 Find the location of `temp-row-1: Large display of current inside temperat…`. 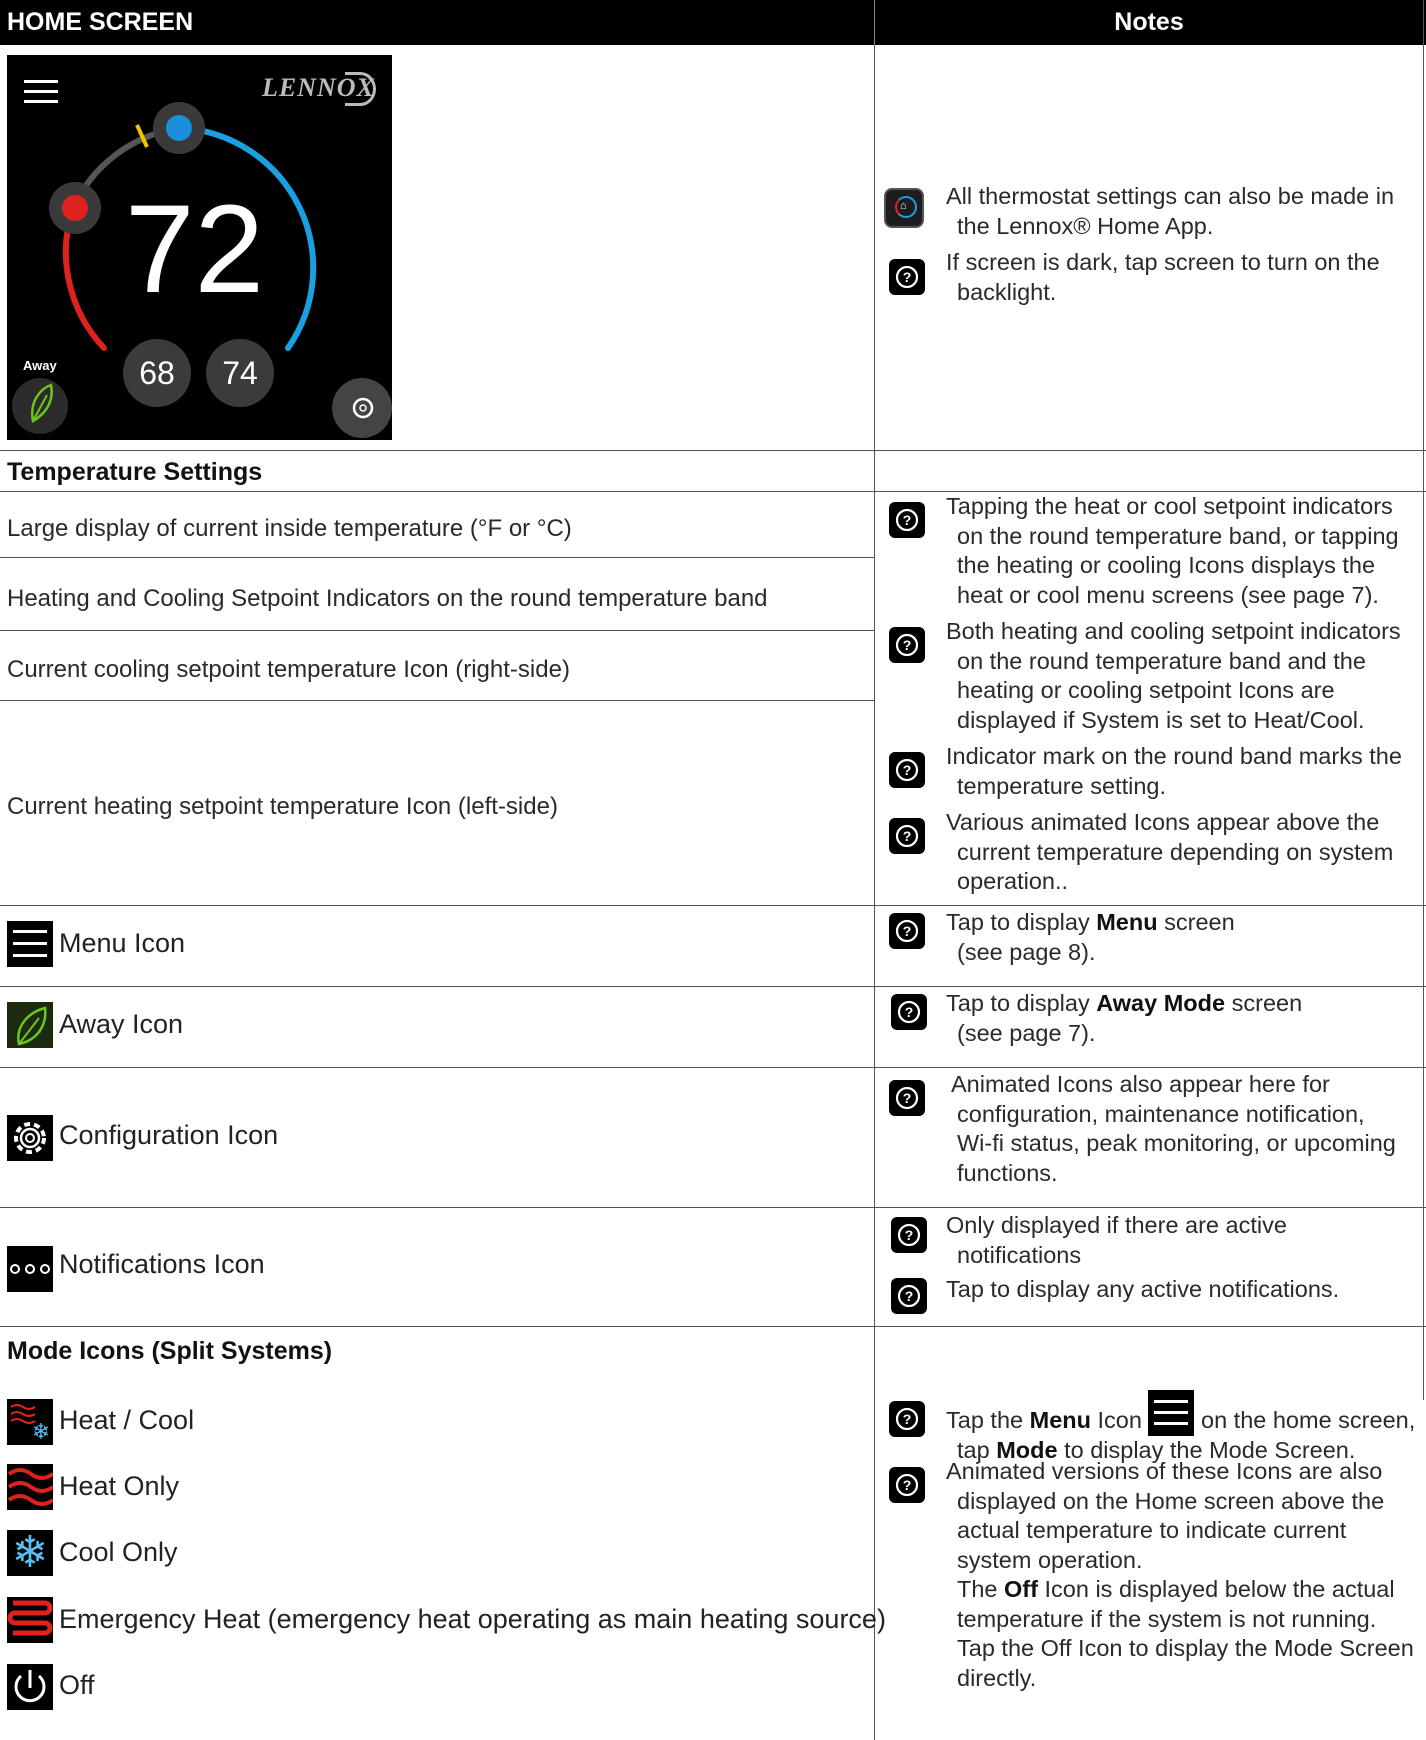

temp-row-1: Large display of current inside temperat… is located at coordinates (289, 528).